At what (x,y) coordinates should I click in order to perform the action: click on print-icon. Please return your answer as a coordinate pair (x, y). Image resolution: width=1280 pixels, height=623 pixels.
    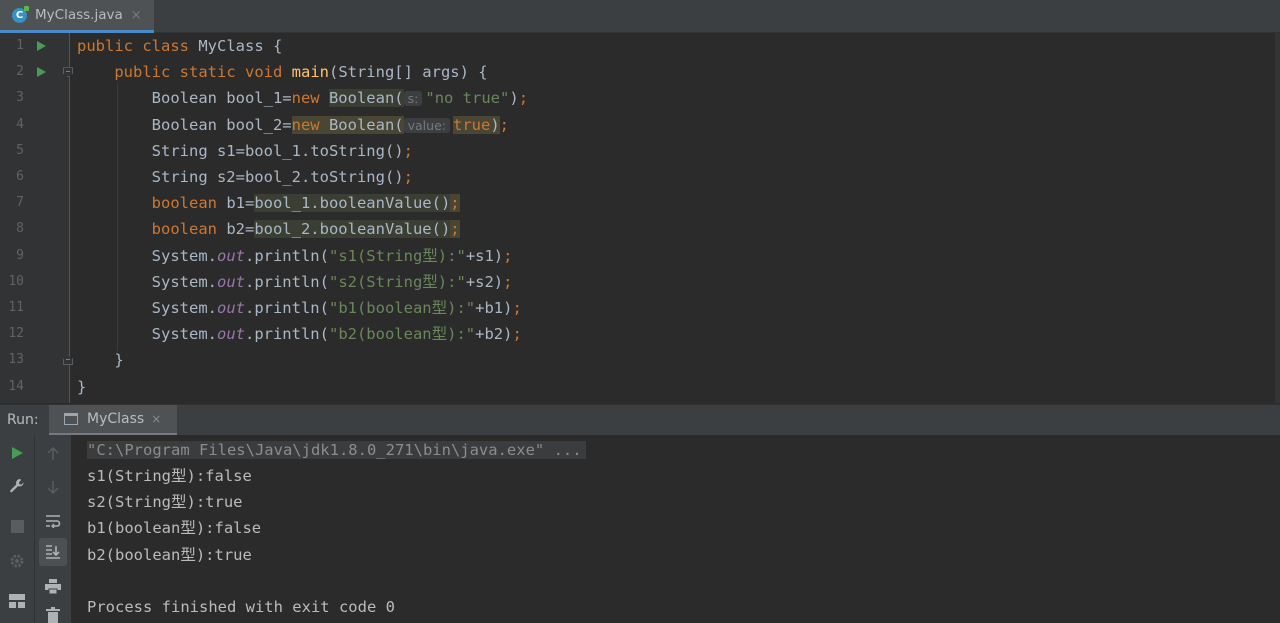
    Looking at the image, I should click on (53, 586).